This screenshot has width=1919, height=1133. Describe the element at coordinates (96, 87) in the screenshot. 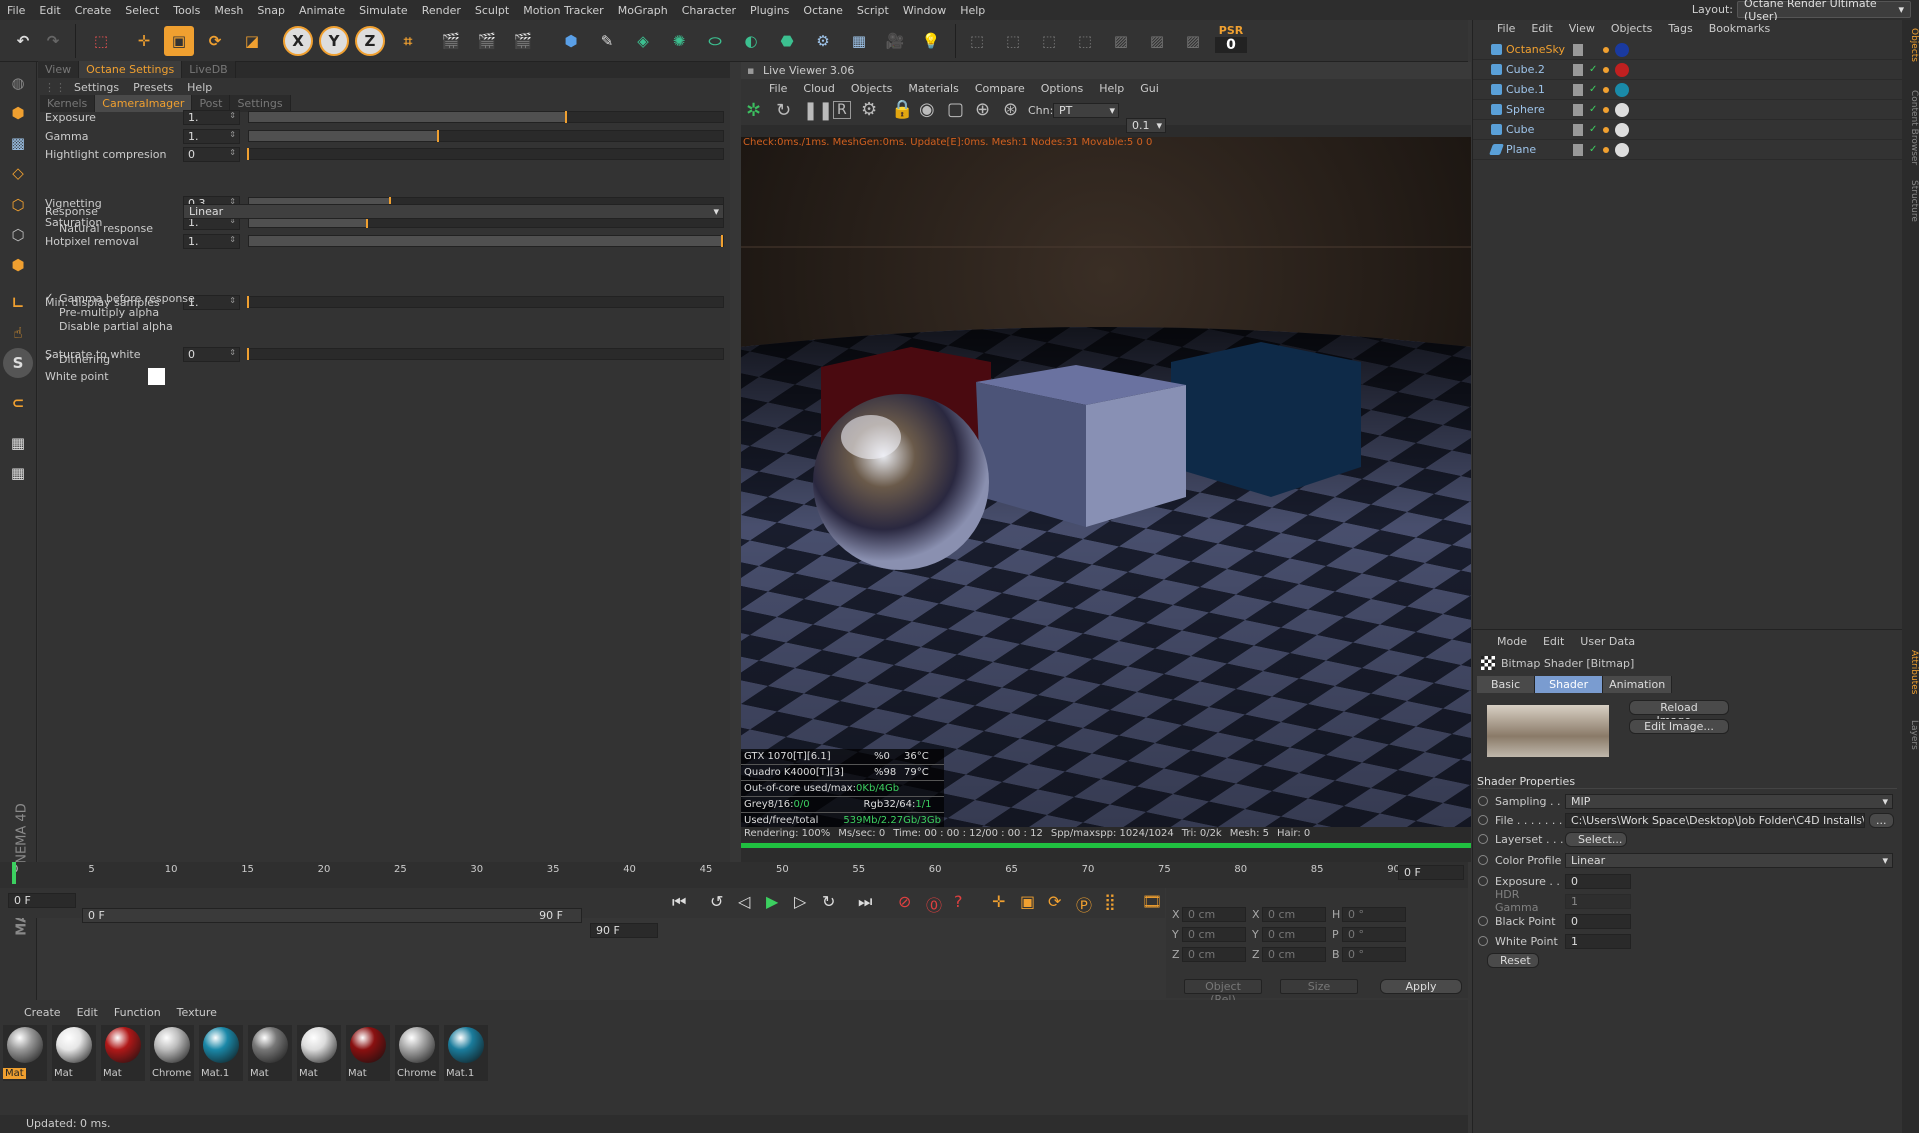

I see `menu-settings: Settings` at that location.